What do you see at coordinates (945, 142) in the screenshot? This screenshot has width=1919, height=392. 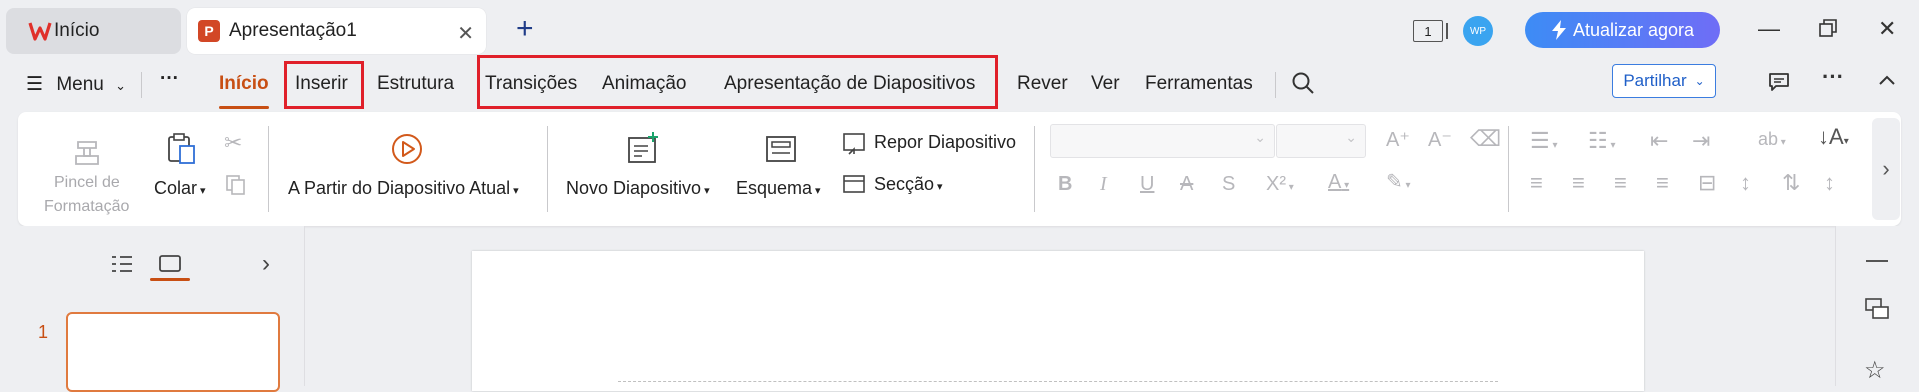 I see `reset-slide-button: Repor Diapositivo` at bounding box center [945, 142].